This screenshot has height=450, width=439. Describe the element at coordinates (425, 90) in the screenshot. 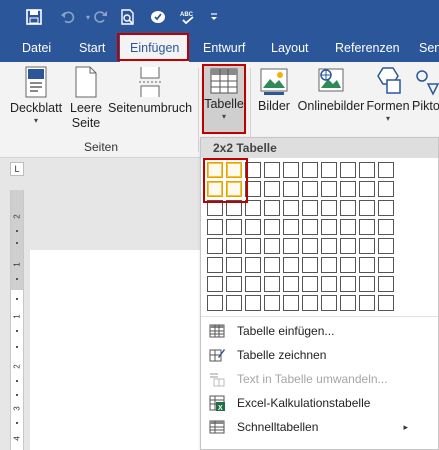

I see `piktogramme-button: Pikto` at that location.